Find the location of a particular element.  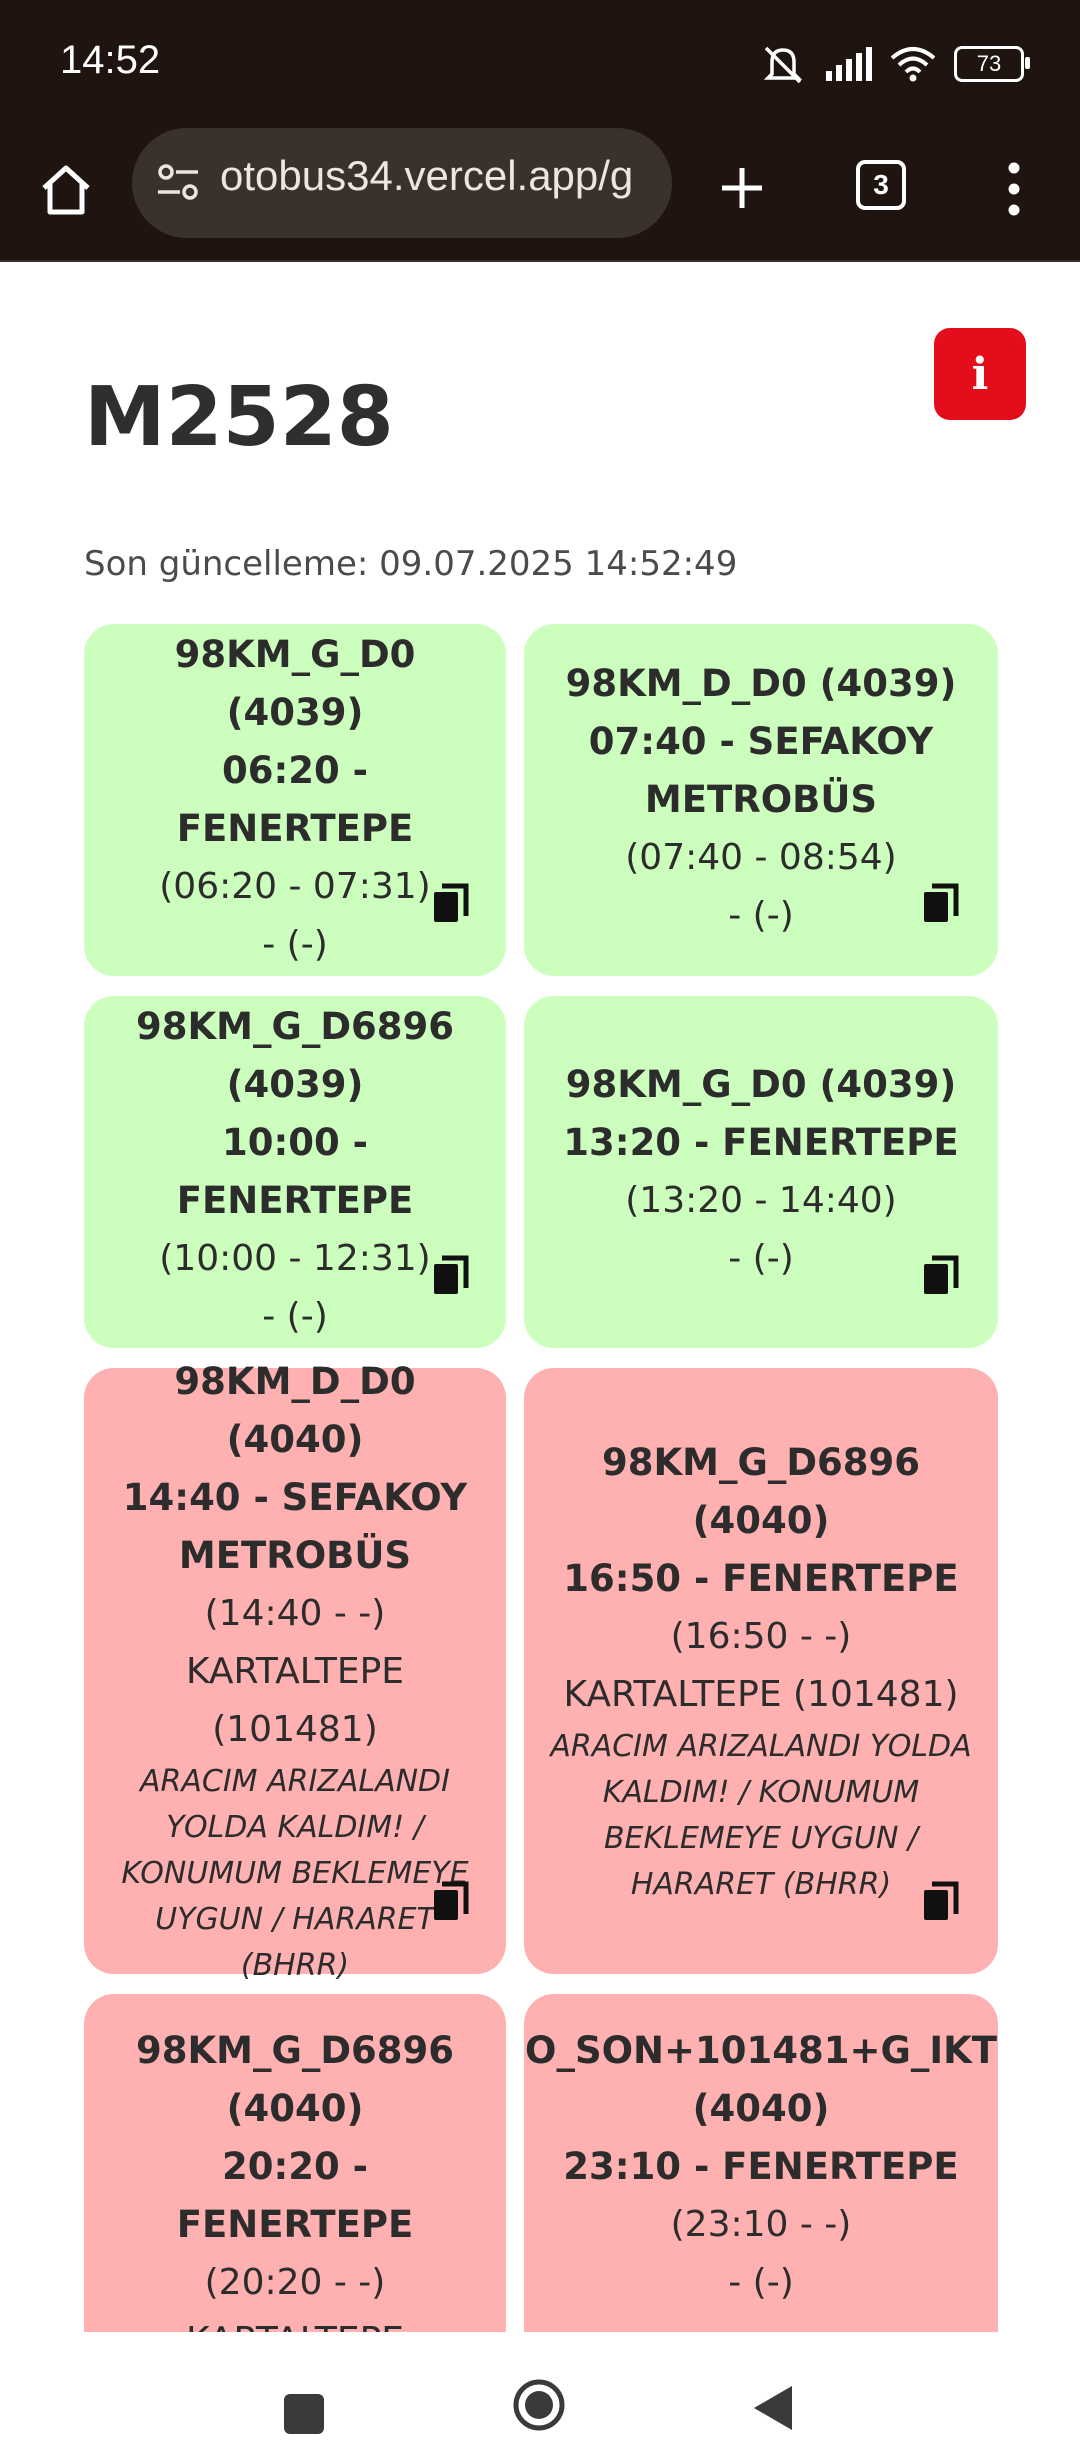

trip-line: KONUMUM BEKLEMEYE is located at coordinates (295, 1873).